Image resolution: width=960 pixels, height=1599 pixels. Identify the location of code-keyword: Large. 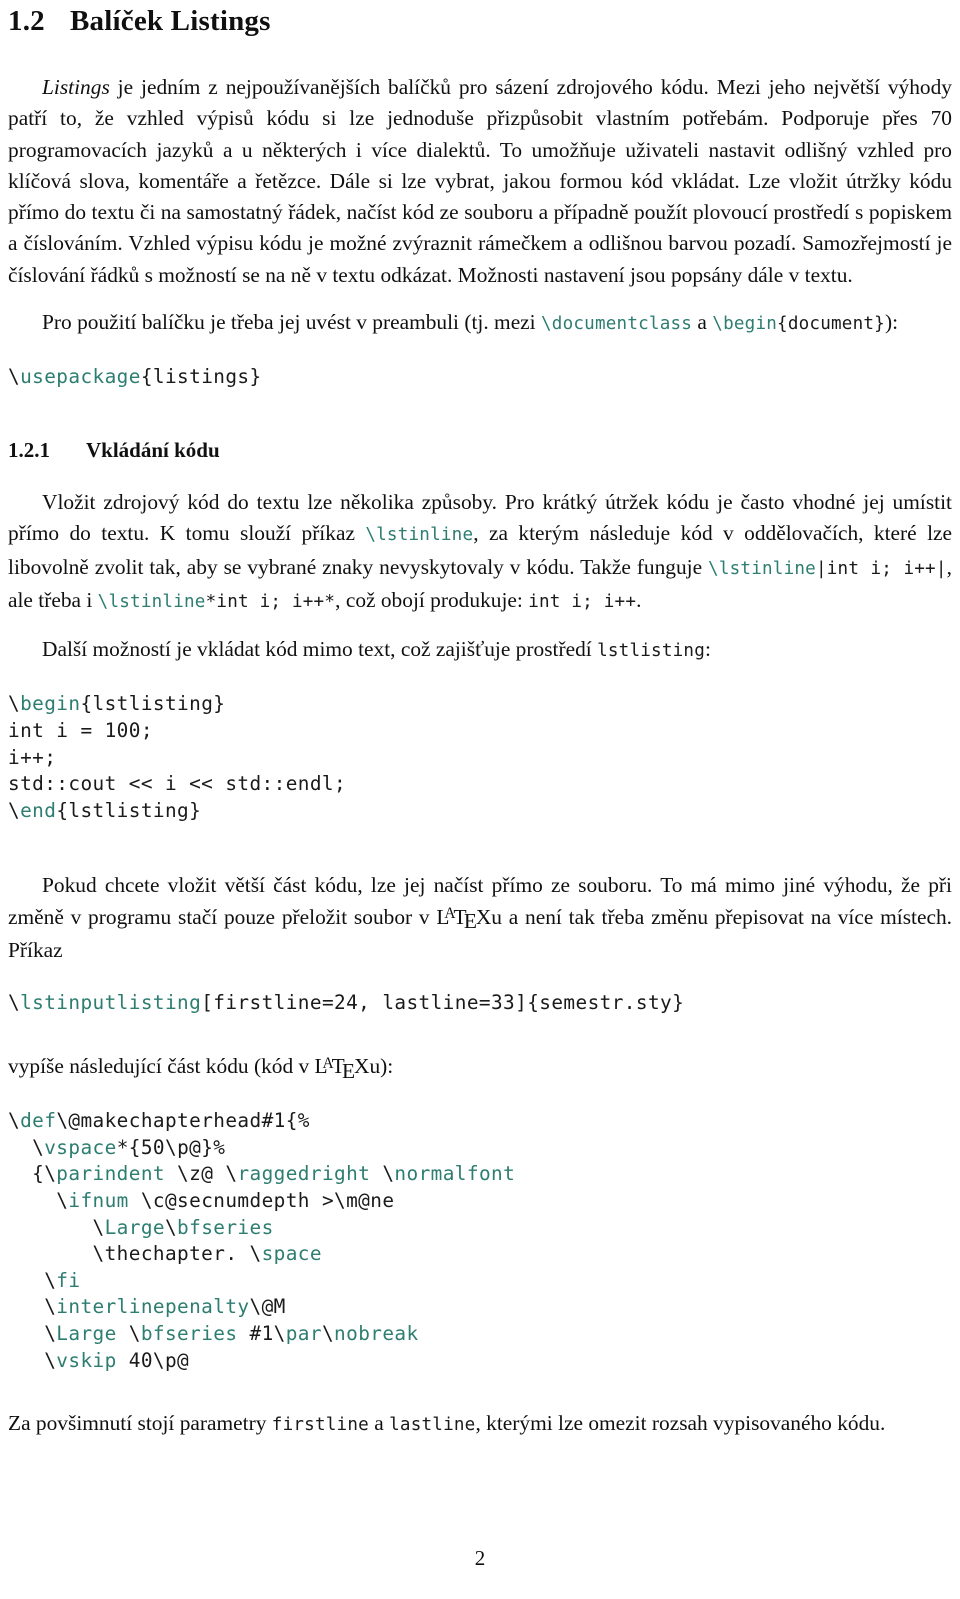
(86, 1333).